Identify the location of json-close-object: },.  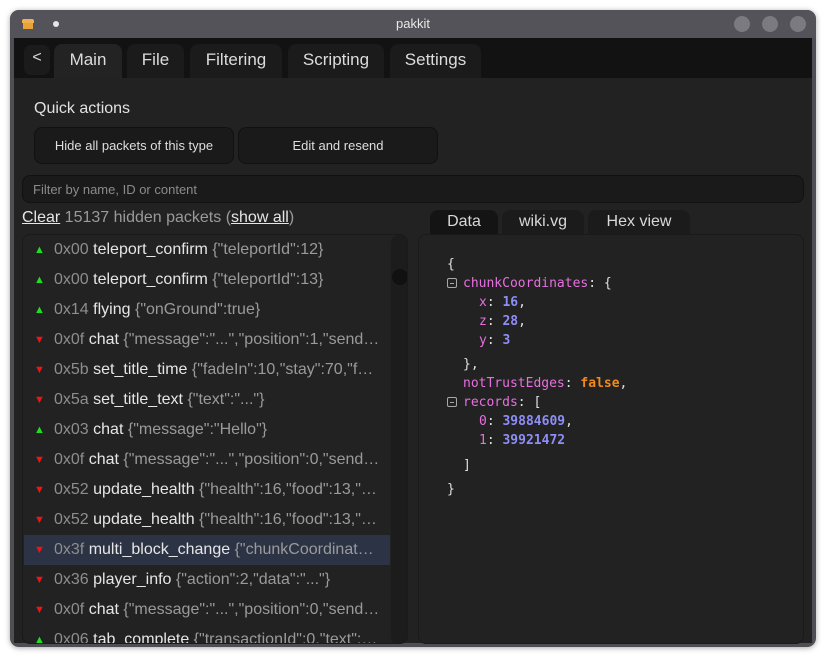
(471, 364).